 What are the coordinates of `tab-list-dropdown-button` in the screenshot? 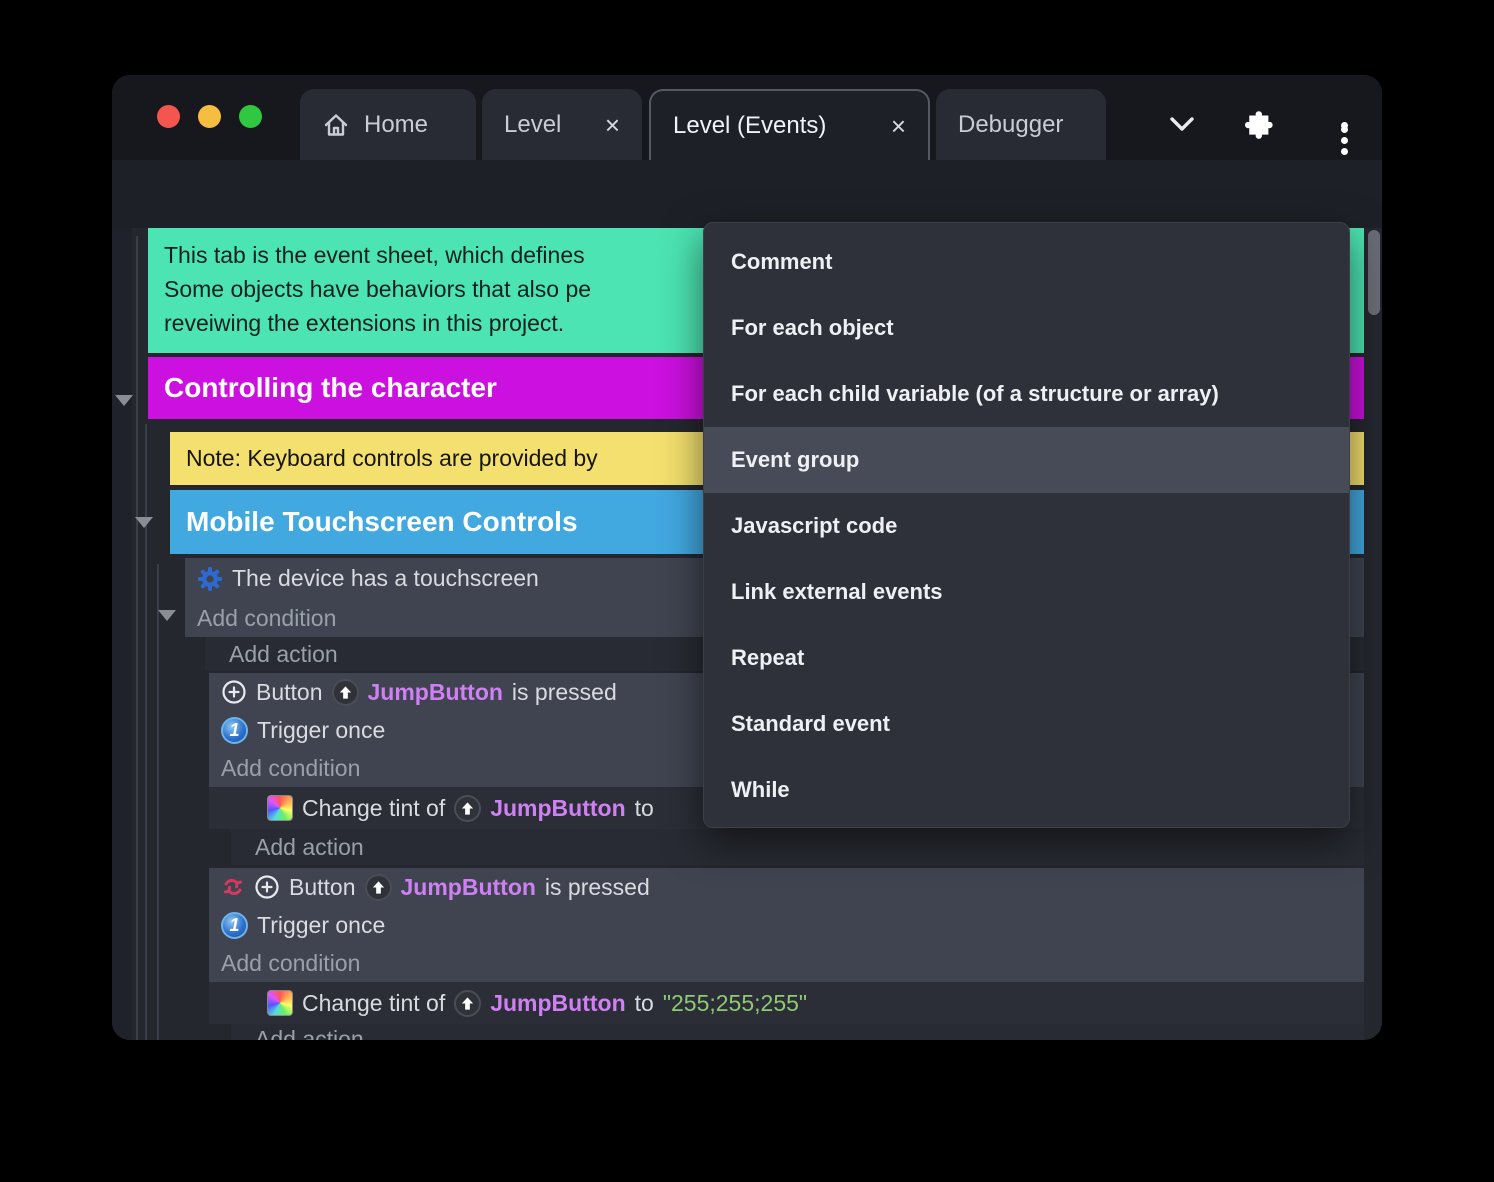 It's located at (1182, 125).